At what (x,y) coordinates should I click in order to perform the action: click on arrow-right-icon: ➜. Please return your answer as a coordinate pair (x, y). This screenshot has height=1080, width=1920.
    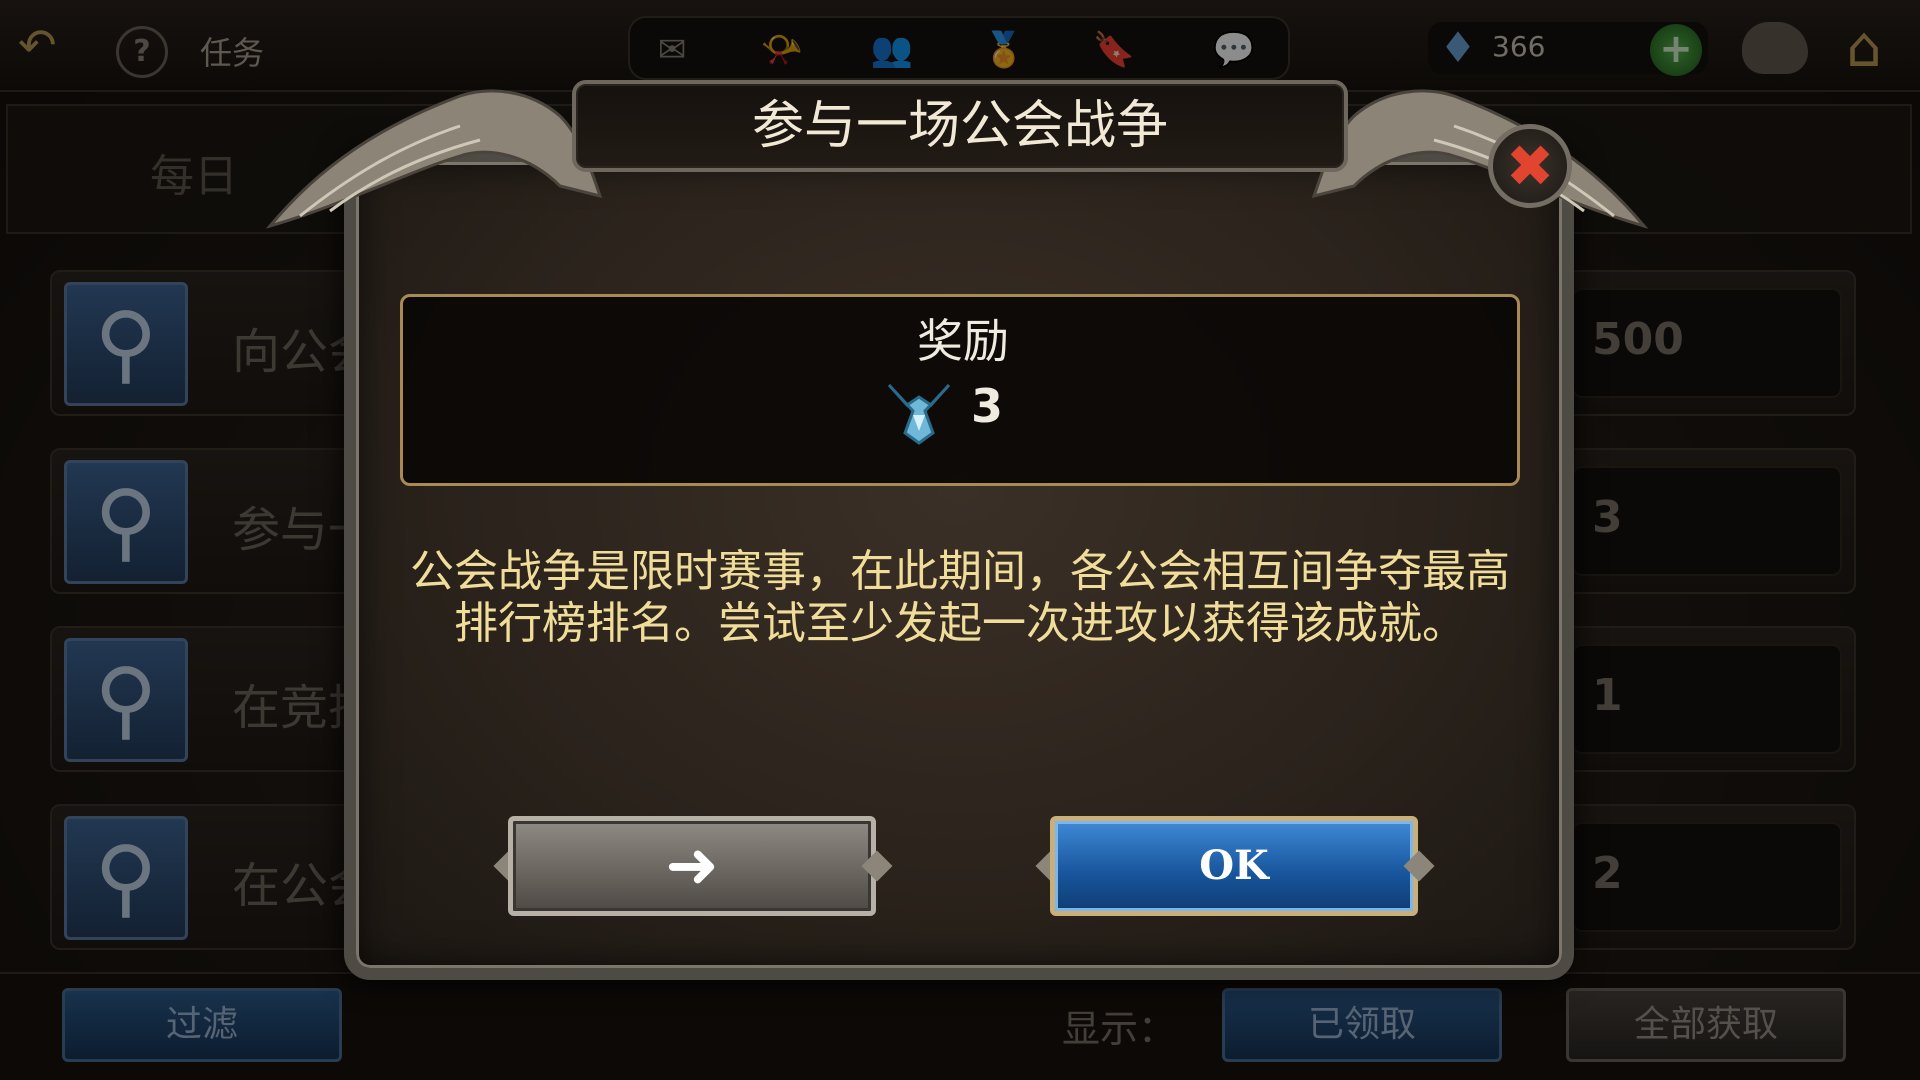
    Looking at the image, I should click on (692, 866).